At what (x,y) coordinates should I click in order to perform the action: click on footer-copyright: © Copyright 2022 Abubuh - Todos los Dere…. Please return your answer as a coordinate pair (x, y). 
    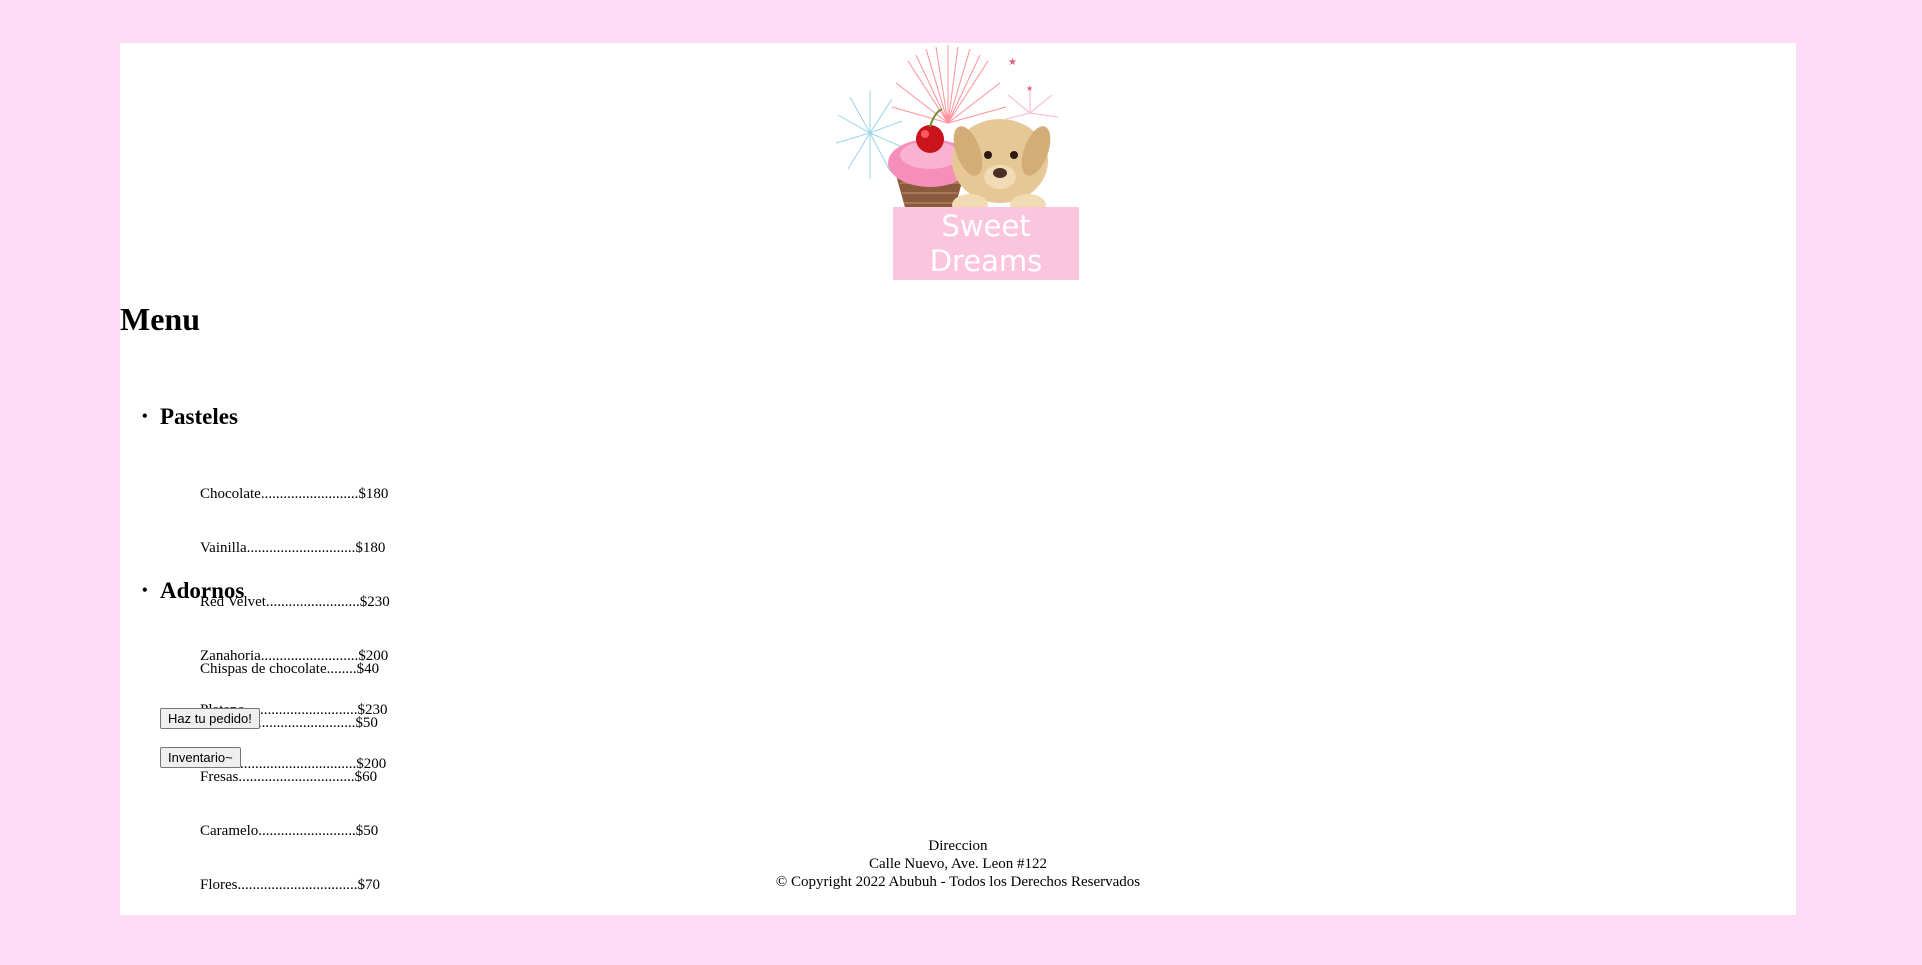
    Looking at the image, I should click on (958, 882).